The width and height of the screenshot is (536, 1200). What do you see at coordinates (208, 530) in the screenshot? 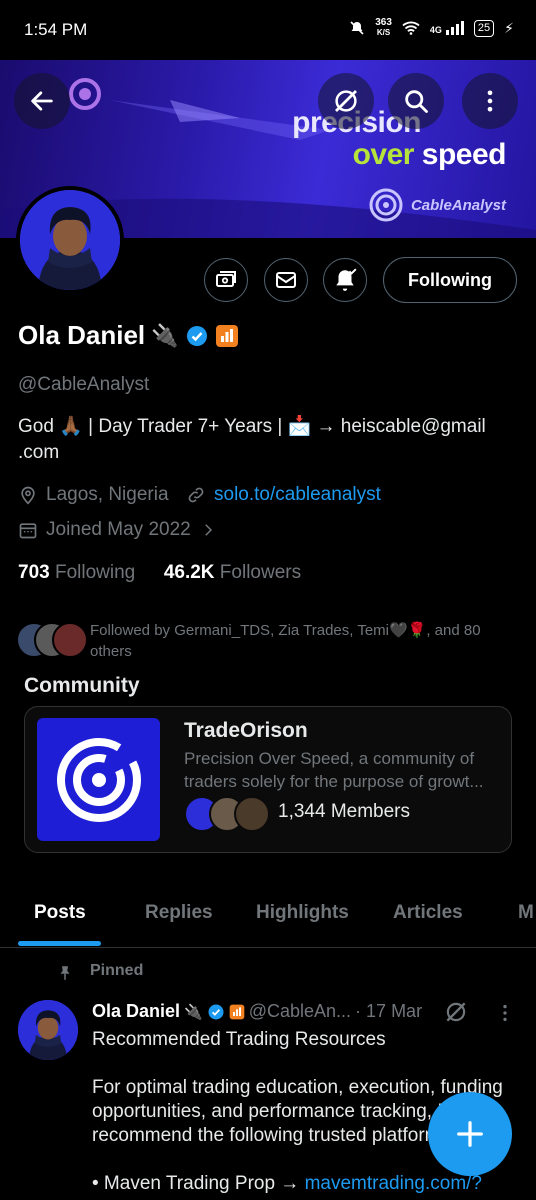
I see `chevron-right-icon` at bounding box center [208, 530].